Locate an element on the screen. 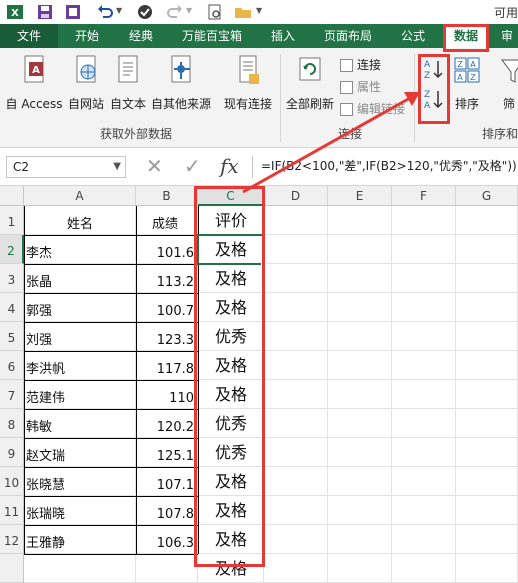 This screenshot has width=518, height=583. row-header: 9 is located at coordinates (12, 452).